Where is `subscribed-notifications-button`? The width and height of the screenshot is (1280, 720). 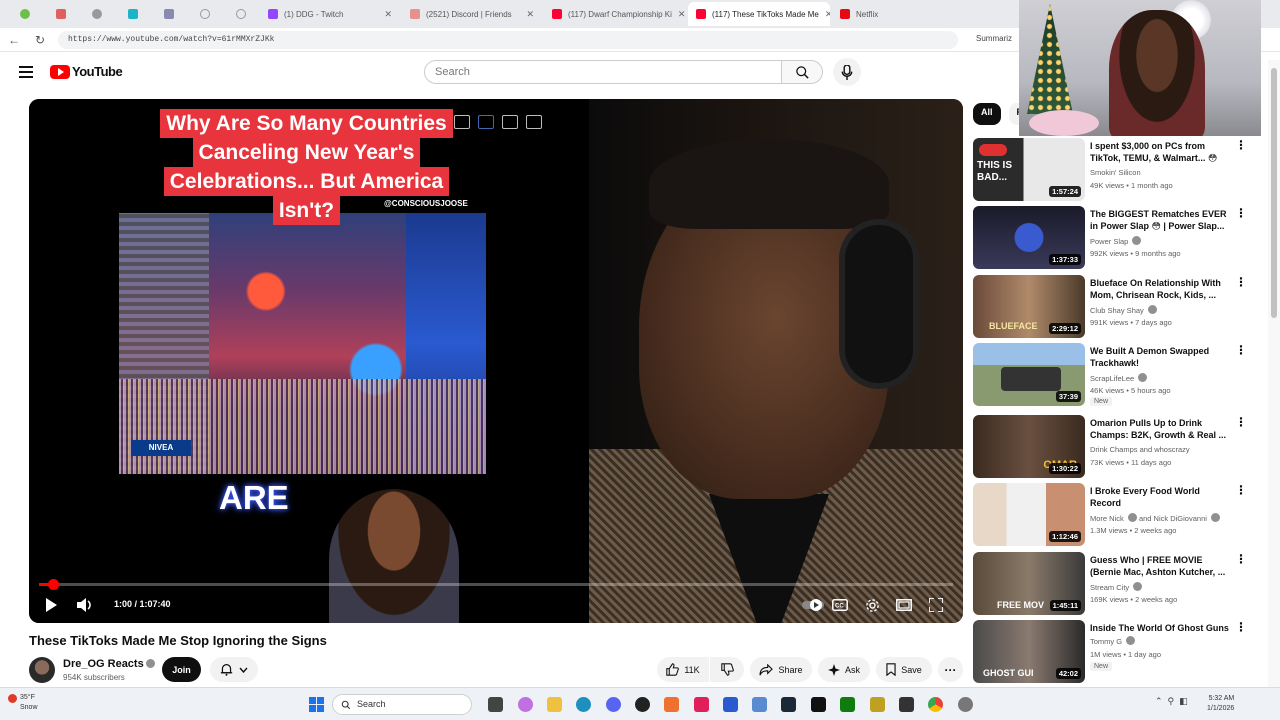
subscribed-notifications-button is located at coordinates (234, 669).